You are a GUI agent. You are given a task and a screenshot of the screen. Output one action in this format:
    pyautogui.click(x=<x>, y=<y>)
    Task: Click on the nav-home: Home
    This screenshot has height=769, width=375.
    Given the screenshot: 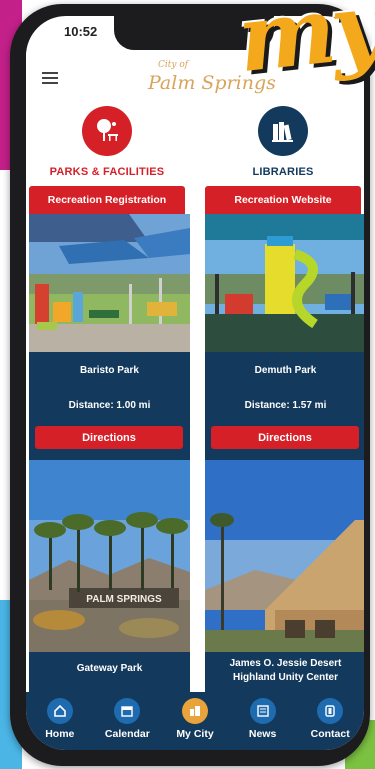 What is the action you would take?
    pyautogui.click(x=60, y=719)
    